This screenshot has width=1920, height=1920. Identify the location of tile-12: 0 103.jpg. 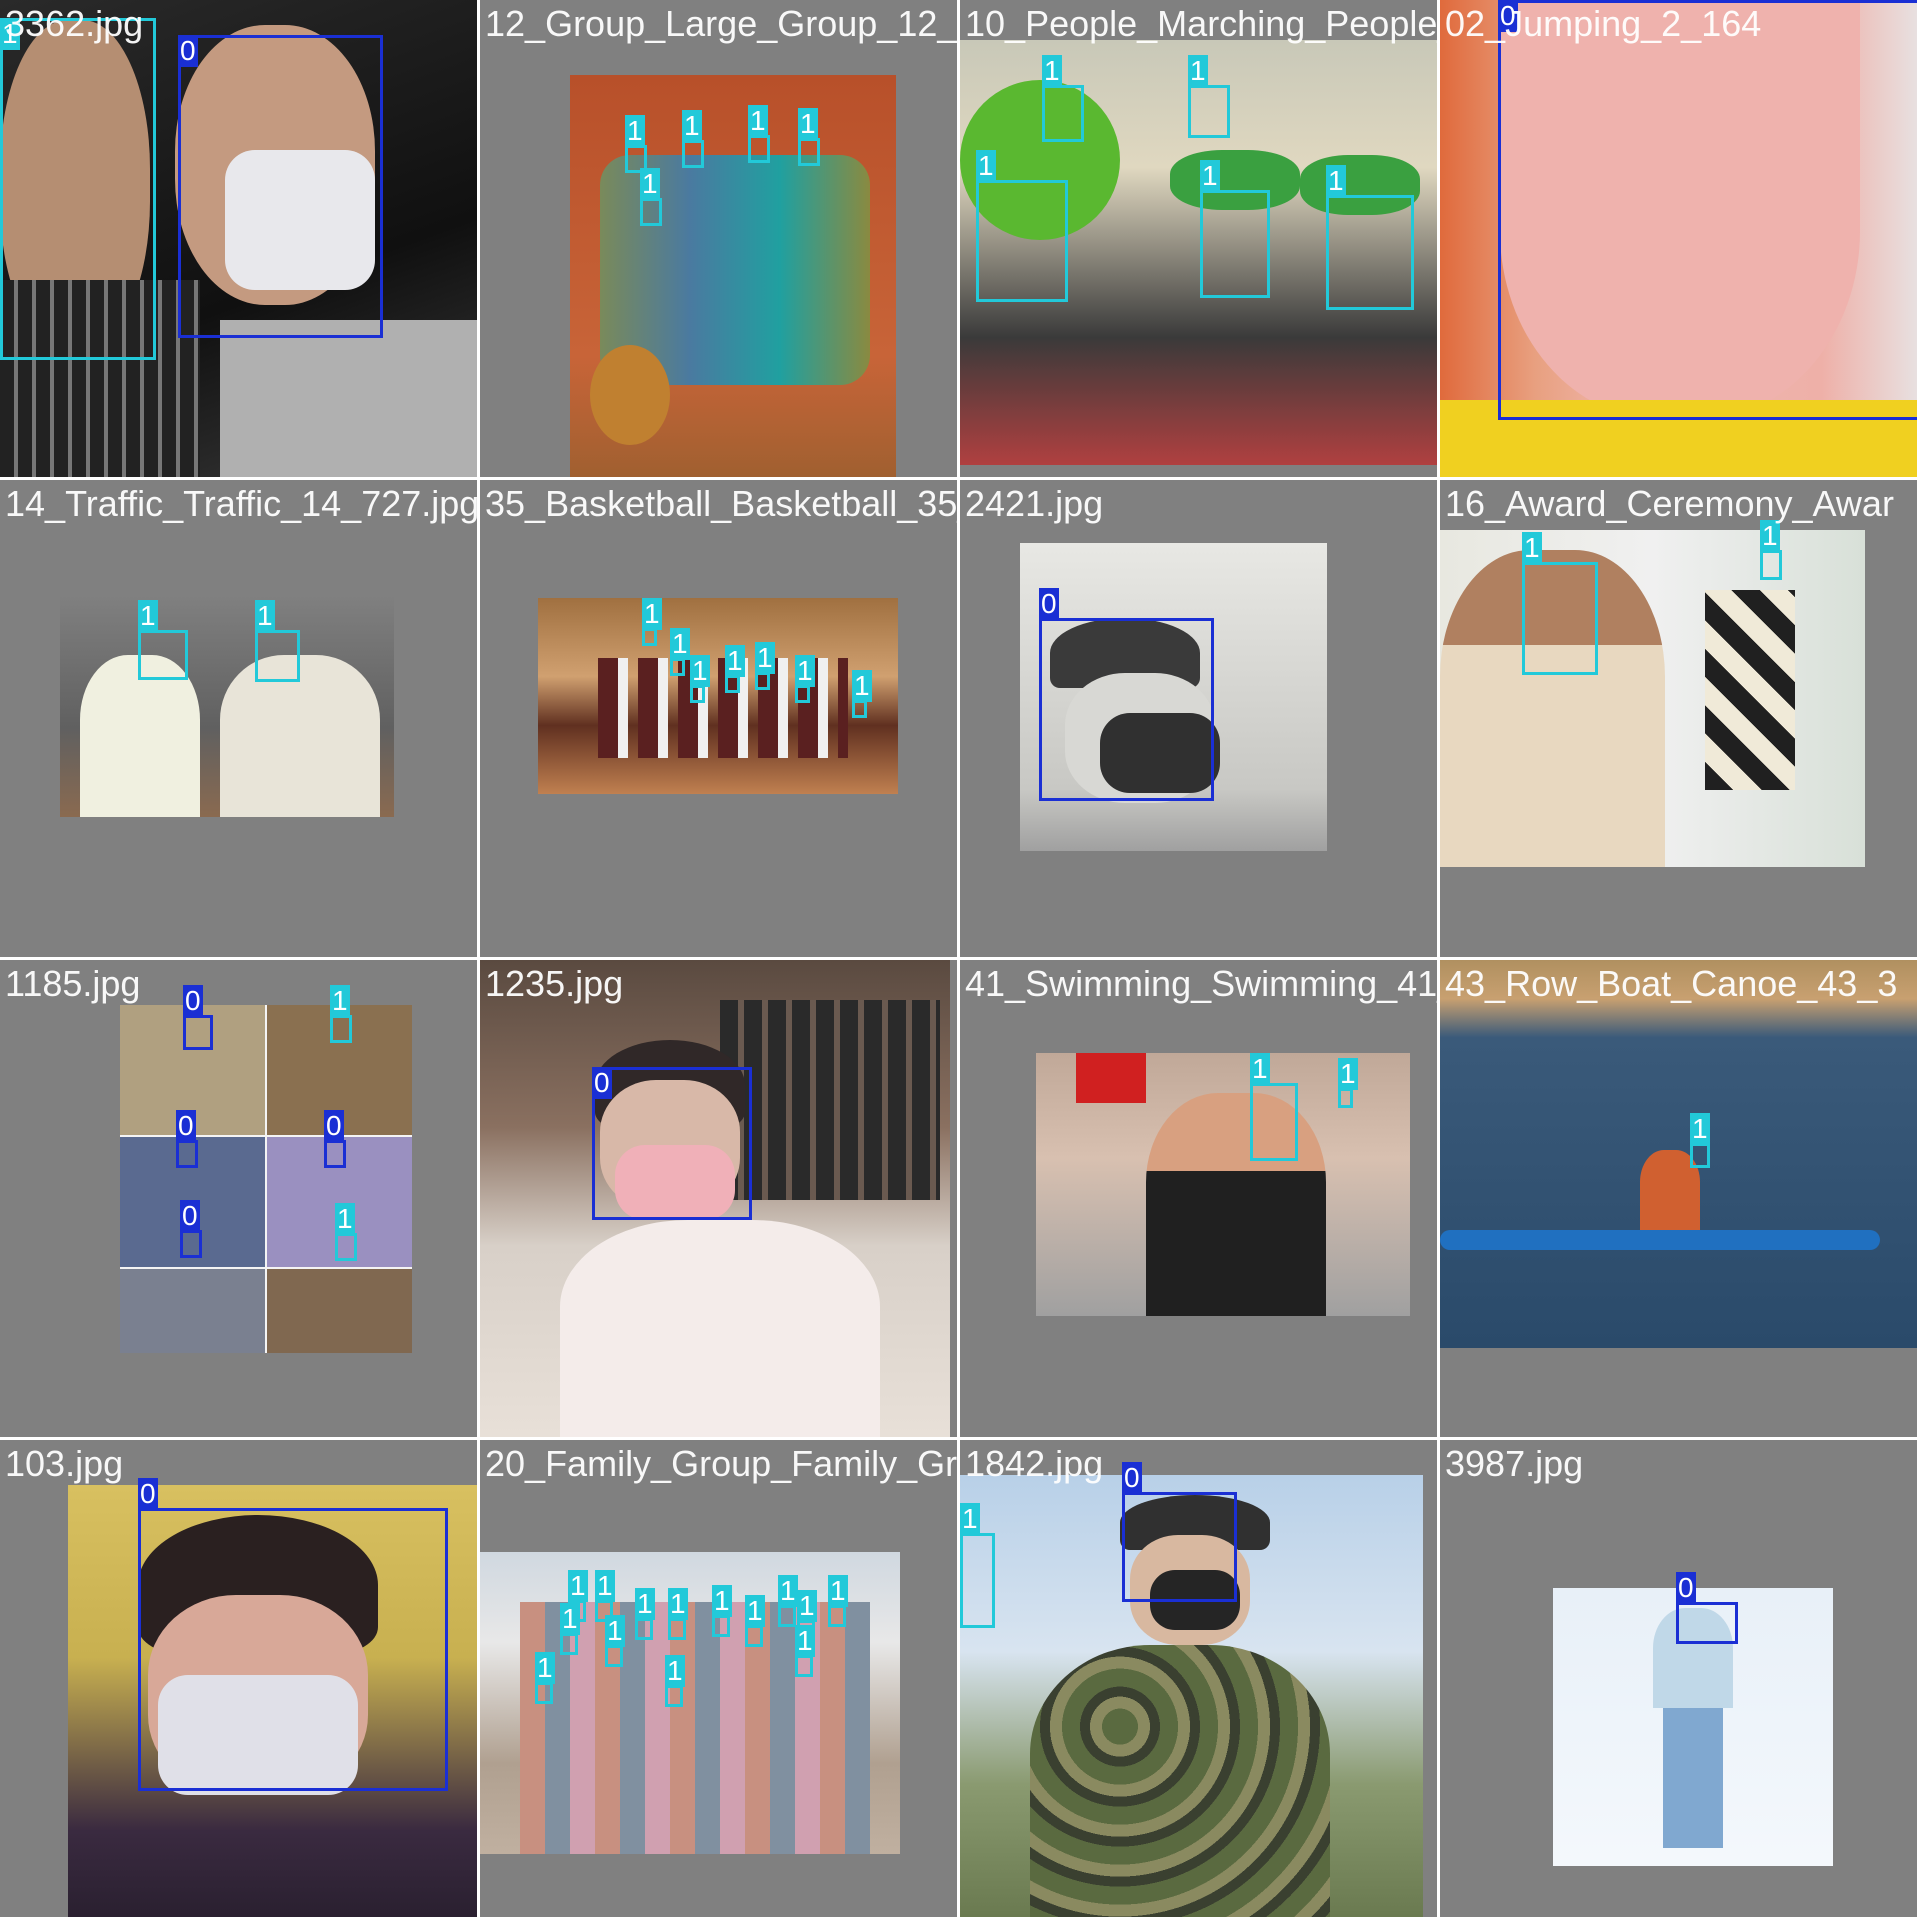
(238, 1678).